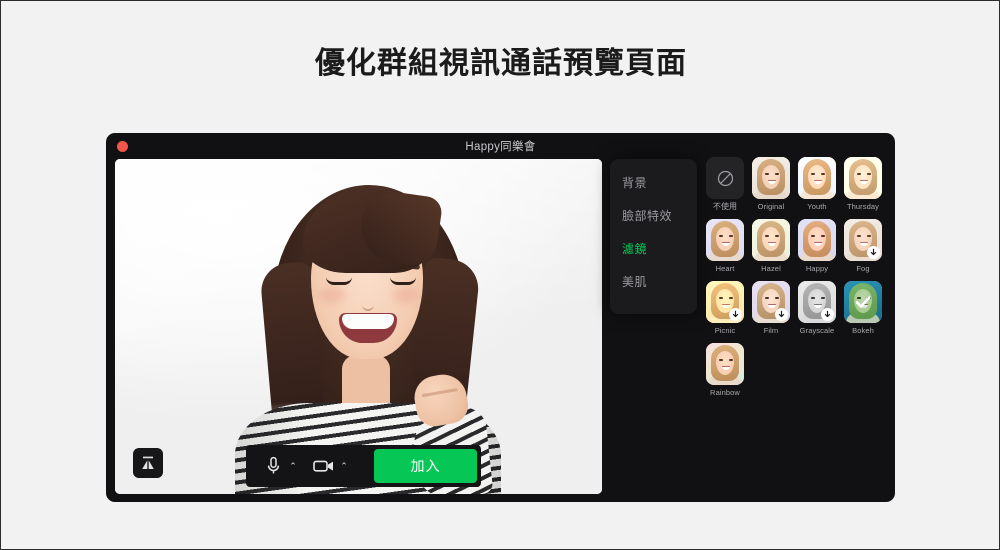 The height and width of the screenshot is (550, 1000). Describe the element at coordinates (771, 206) in the screenshot. I see `filter-label: Original` at that location.